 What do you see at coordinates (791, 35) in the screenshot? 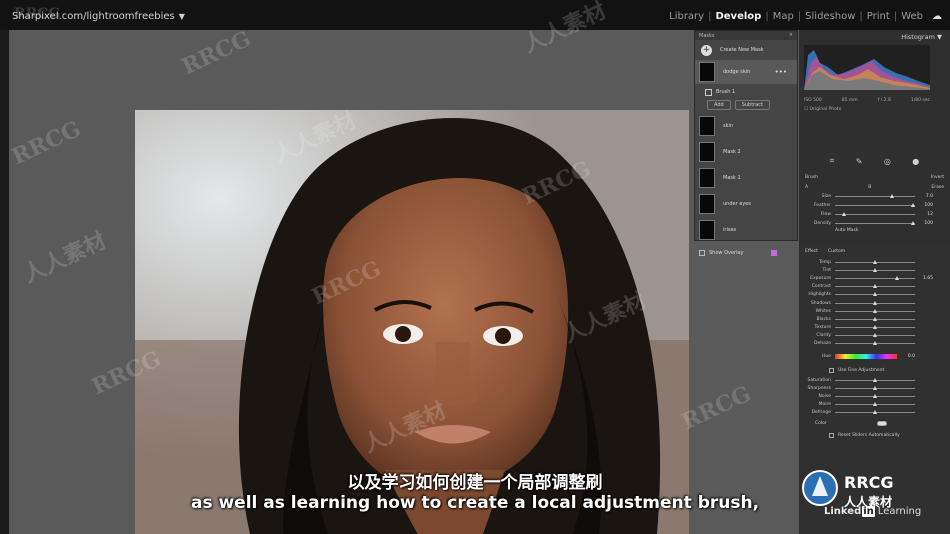
I see `close-icon: ×` at bounding box center [791, 35].